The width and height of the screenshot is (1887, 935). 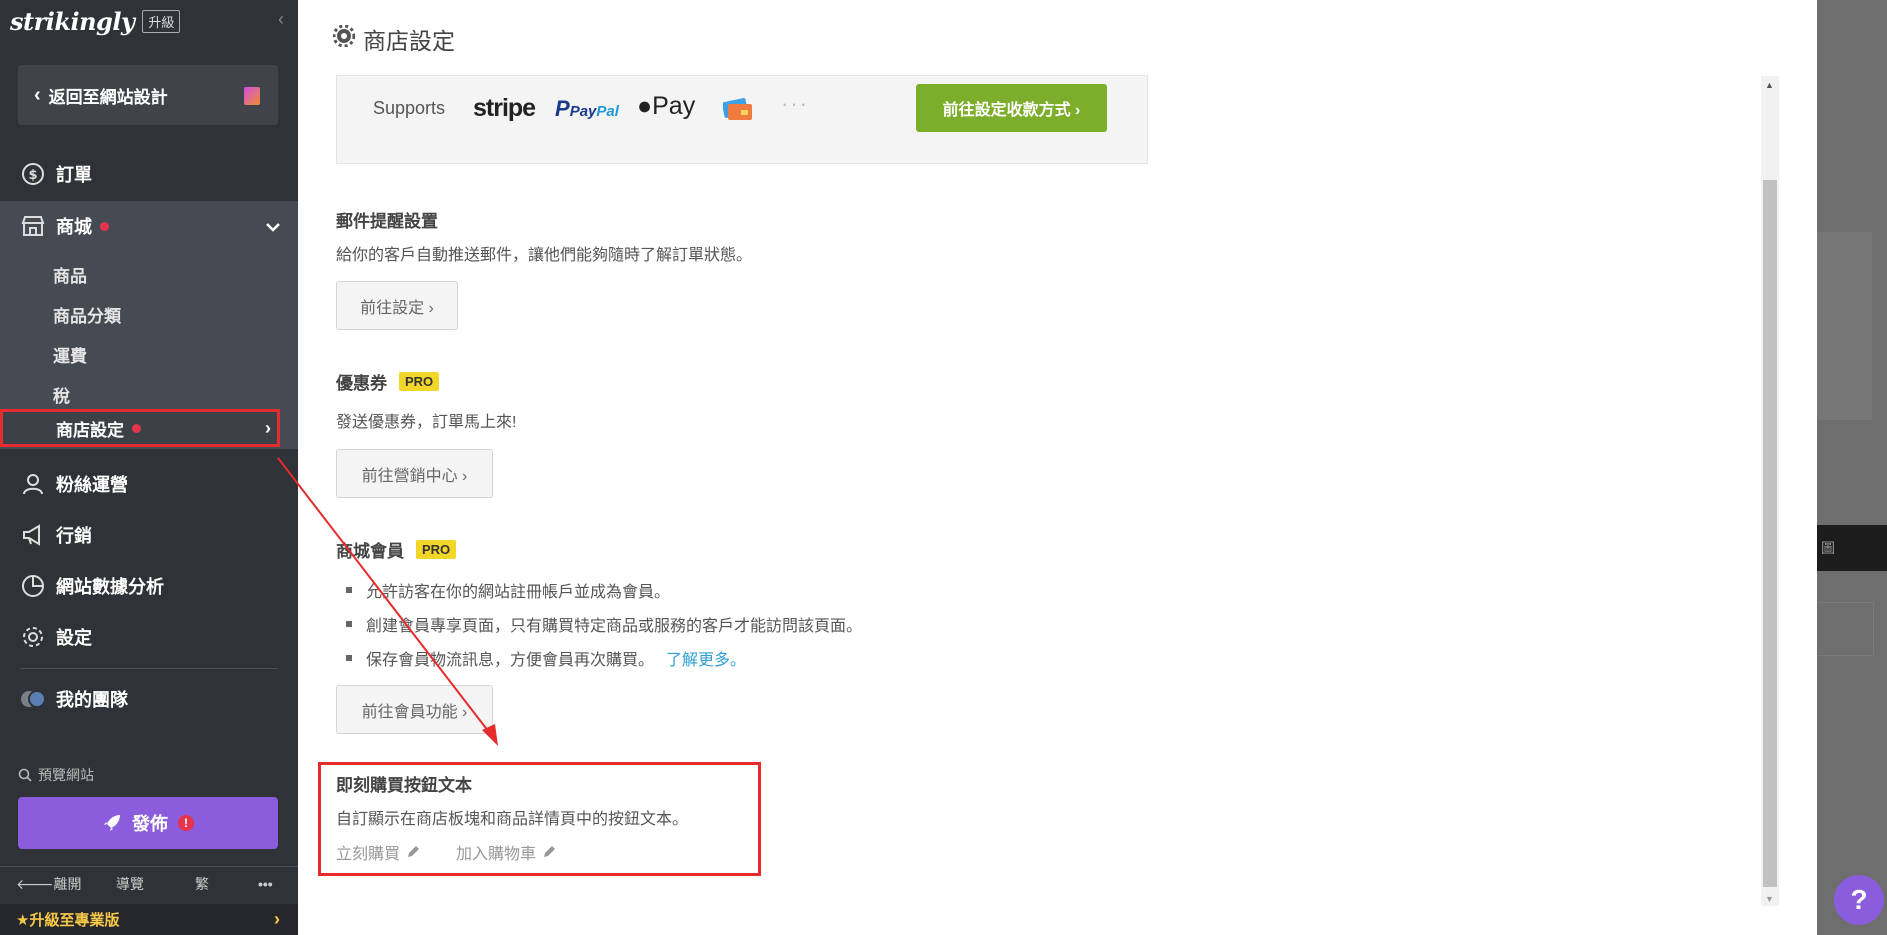 I want to click on sidebar-subitem-categories: 商品分類, so click(x=87, y=314).